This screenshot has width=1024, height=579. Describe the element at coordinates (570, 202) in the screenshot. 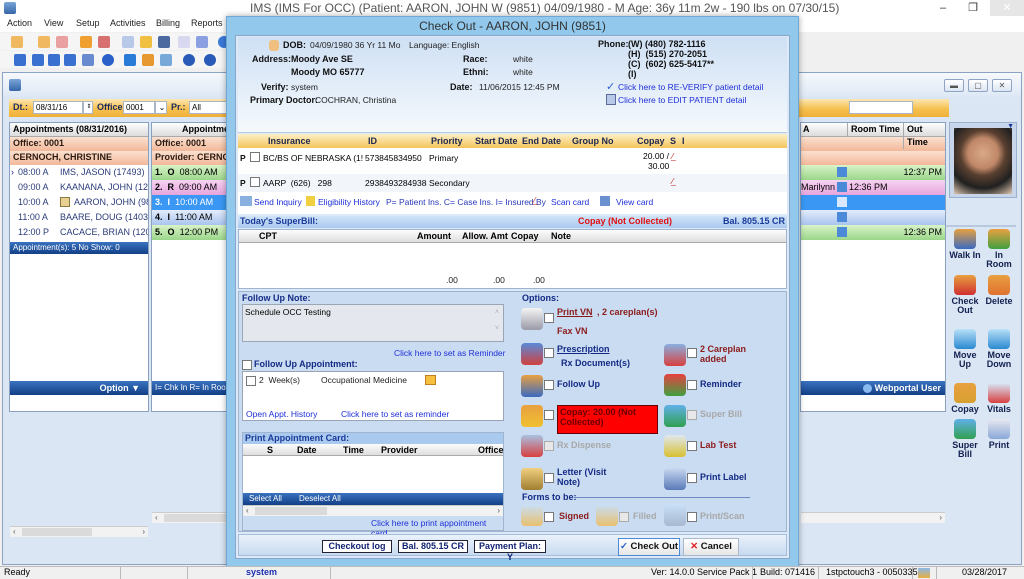

I see `scan-card-link: Scan card` at that location.